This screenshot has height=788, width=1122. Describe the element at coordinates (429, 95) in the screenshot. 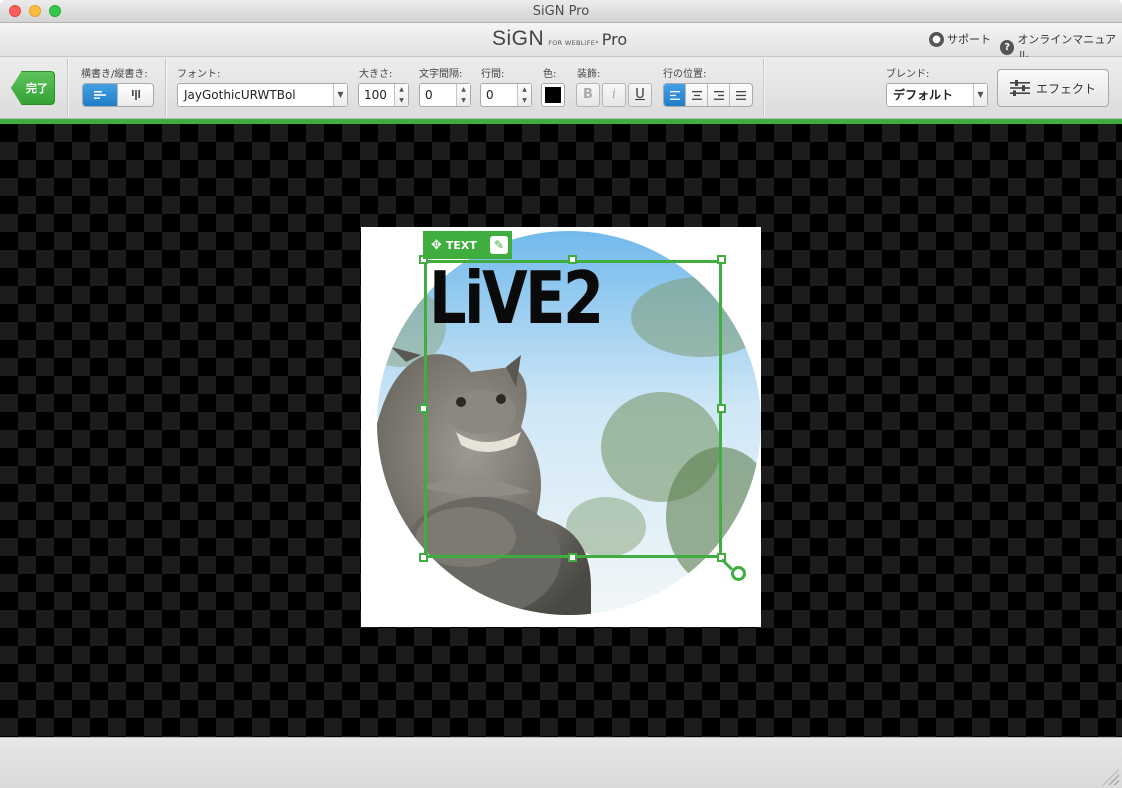

I see `char-spacing-value: 0` at that location.